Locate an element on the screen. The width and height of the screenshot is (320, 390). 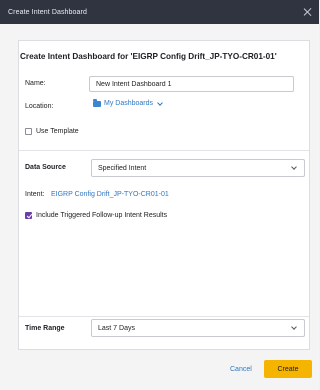
folder-icon is located at coordinates (97, 103).